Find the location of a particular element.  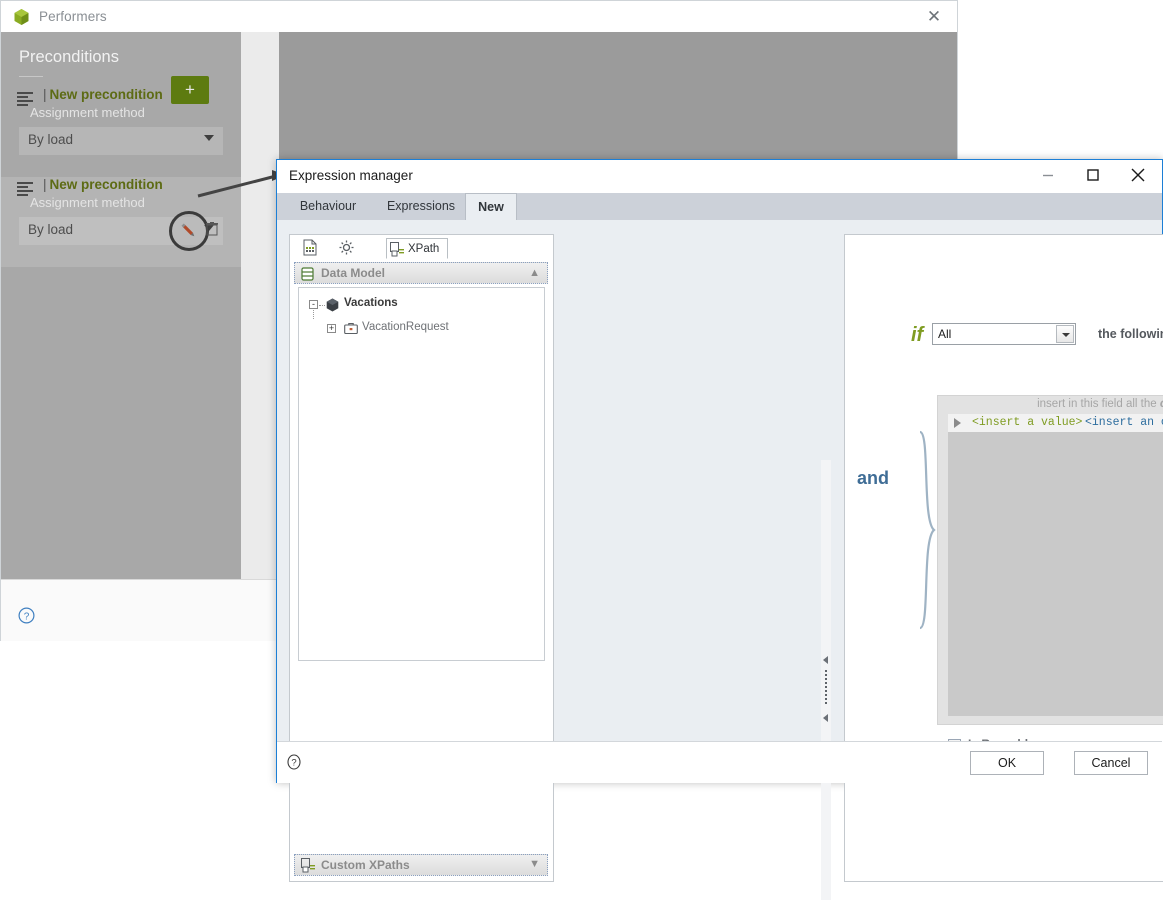

tree-node-vacations: - Vacations is located at coordinates (421, 305).